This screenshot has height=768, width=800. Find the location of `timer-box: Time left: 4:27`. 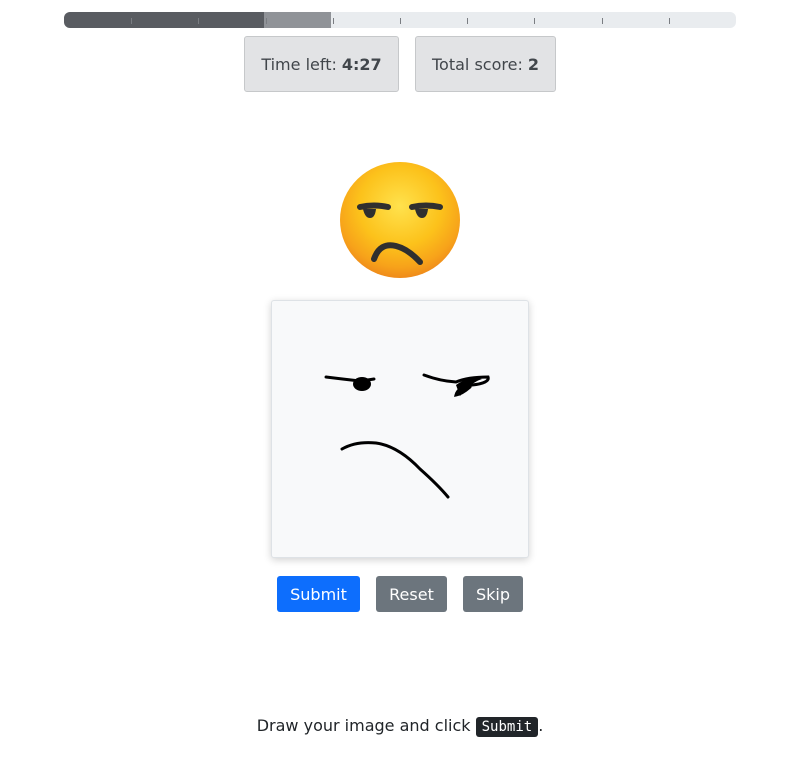

timer-box: Time left: 4:27 is located at coordinates (321, 64).